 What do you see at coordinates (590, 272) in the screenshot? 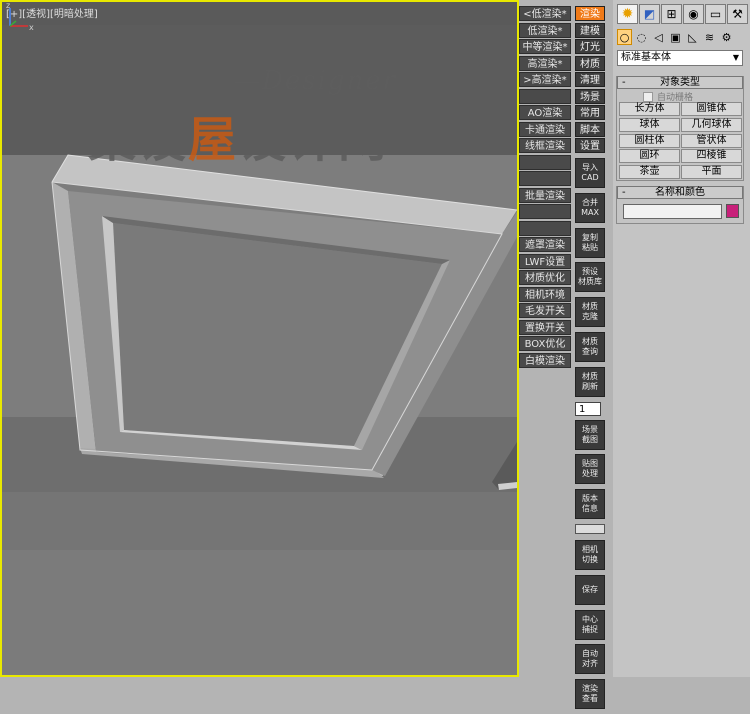
I see `tool-label-line1: 预设` at bounding box center [590, 272].